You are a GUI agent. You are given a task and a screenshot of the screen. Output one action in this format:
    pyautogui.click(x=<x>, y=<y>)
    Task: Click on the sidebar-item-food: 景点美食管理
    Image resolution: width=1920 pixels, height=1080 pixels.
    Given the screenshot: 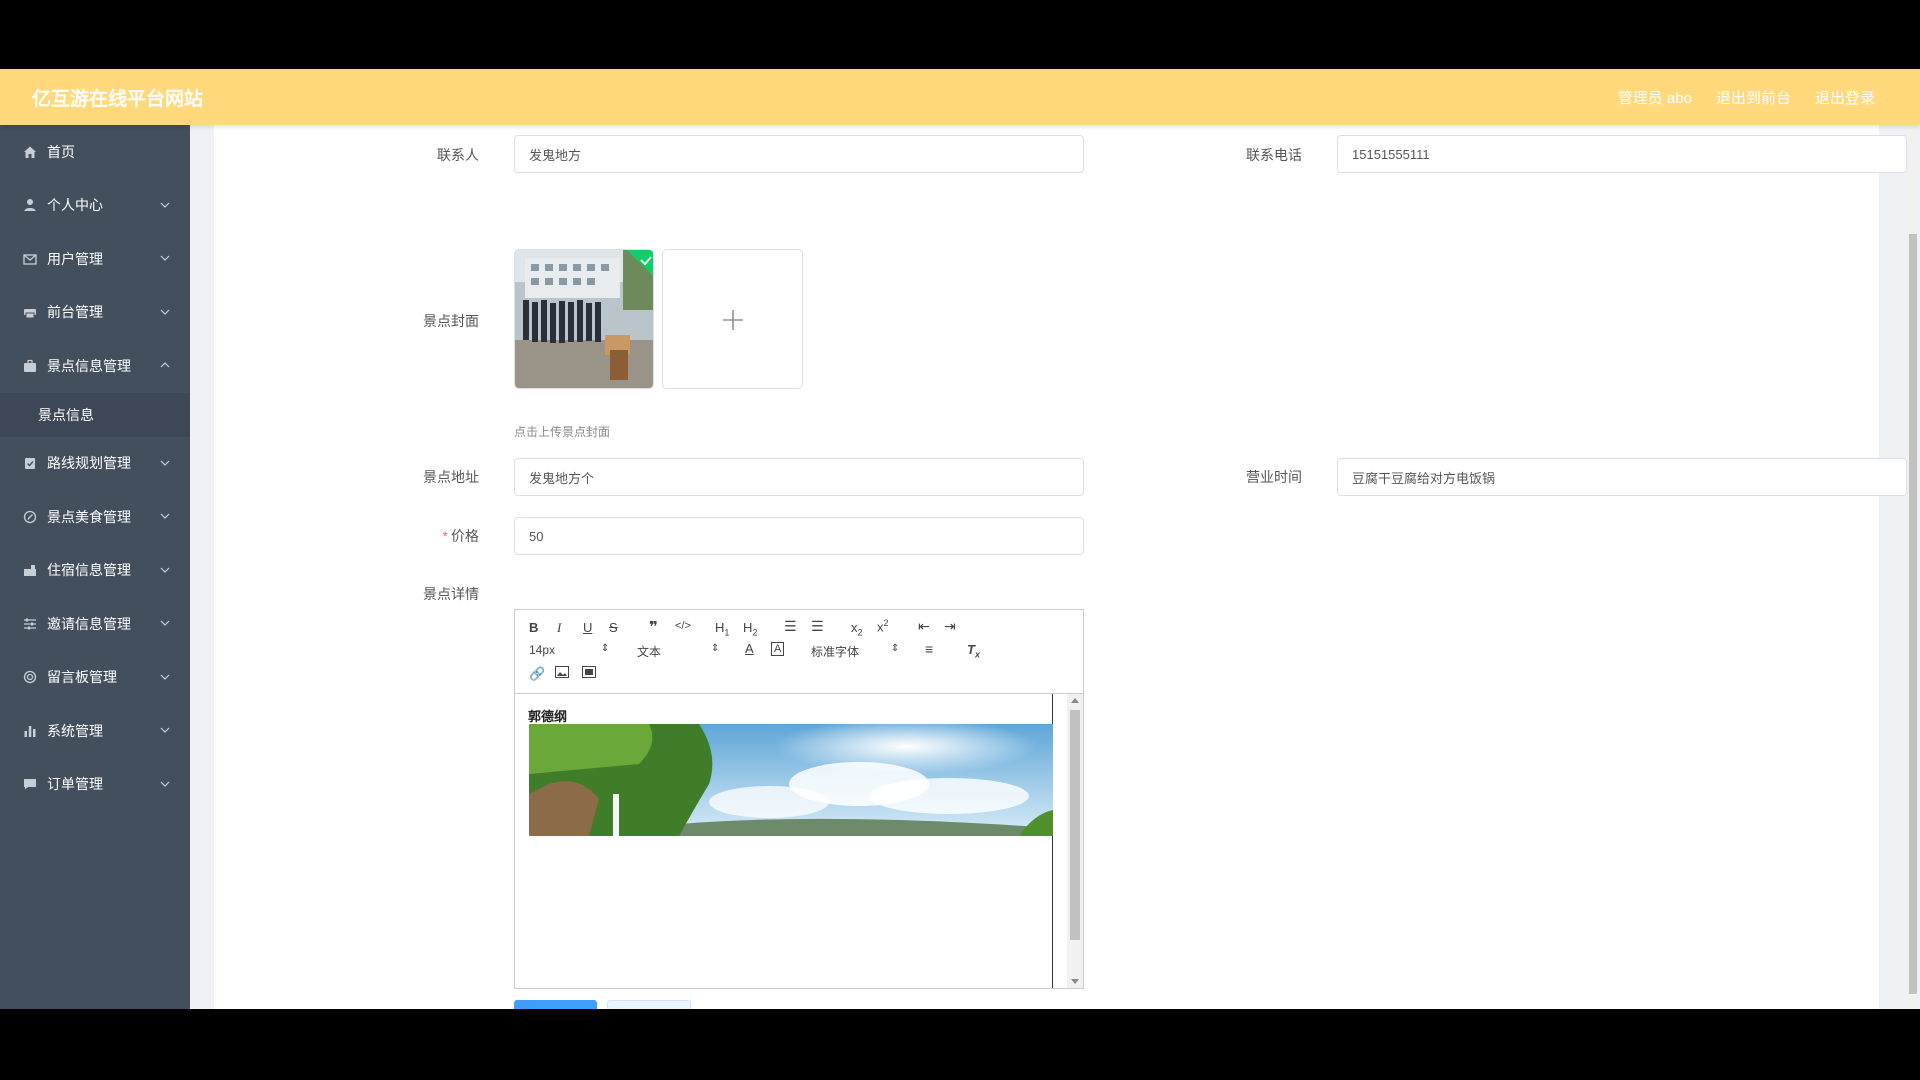 What is the action you would take?
    pyautogui.click(x=95, y=517)
    